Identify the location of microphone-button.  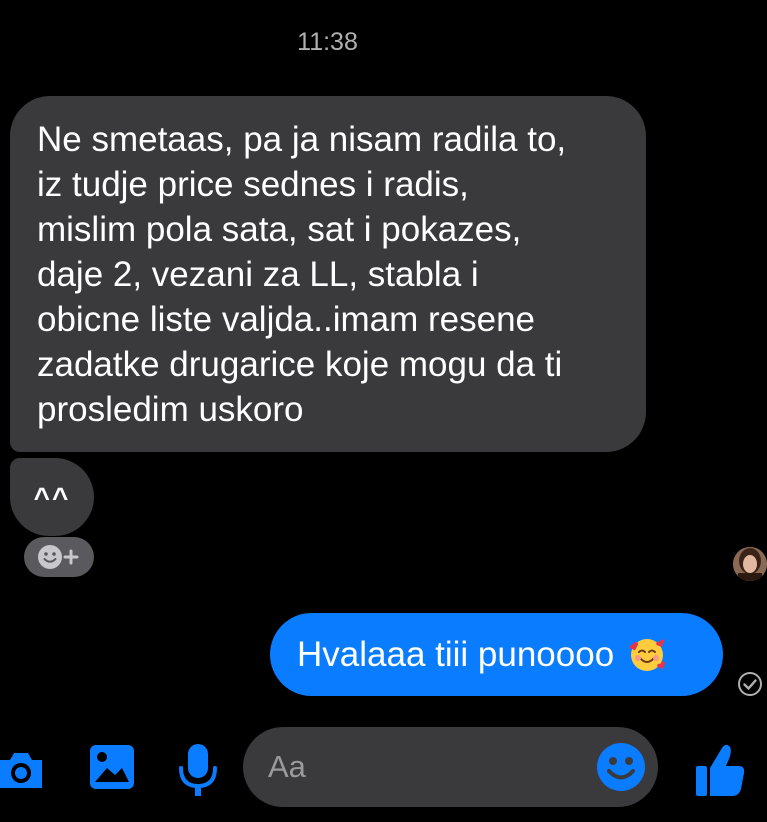
(198, 771).